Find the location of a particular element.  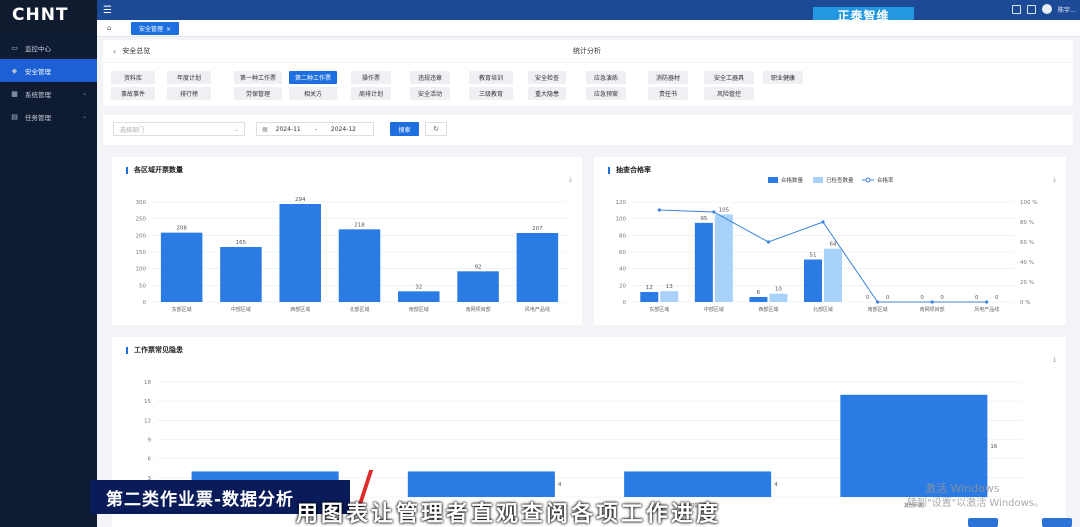

category-chip: 相关方 is located at coordinates (313, 93).